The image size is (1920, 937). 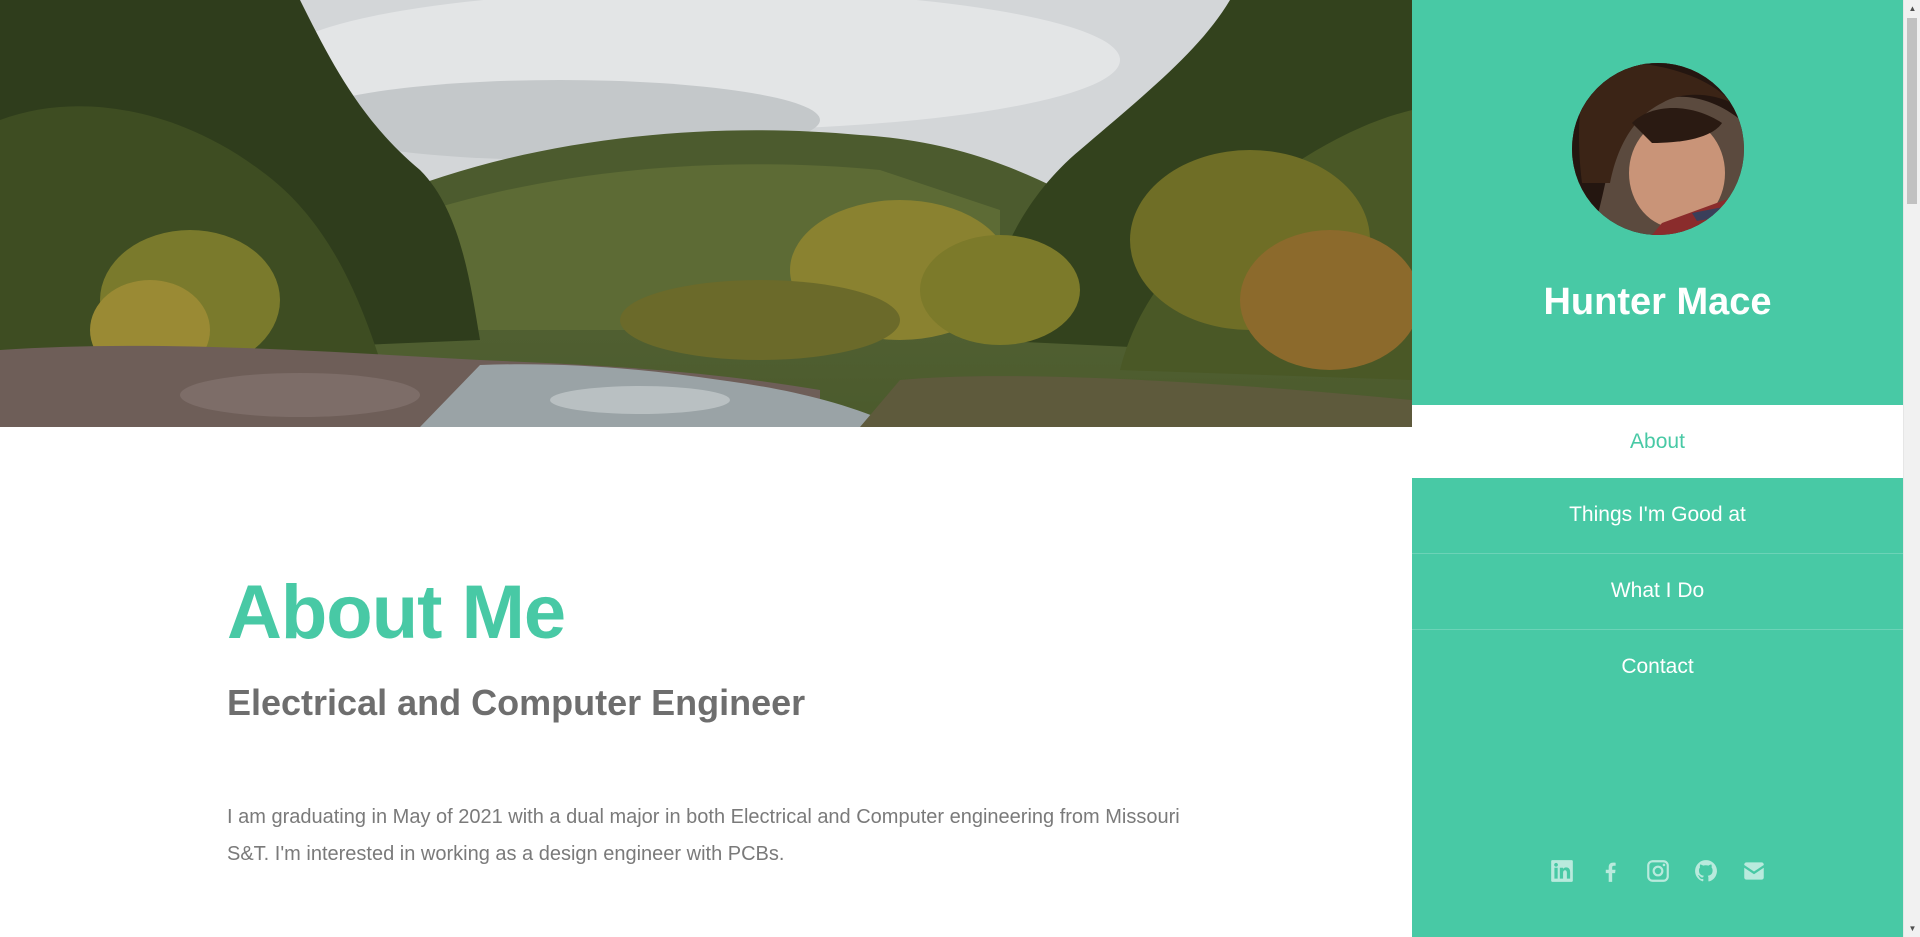 I want to click on envelope-icon, so click(x=1754, y=871).